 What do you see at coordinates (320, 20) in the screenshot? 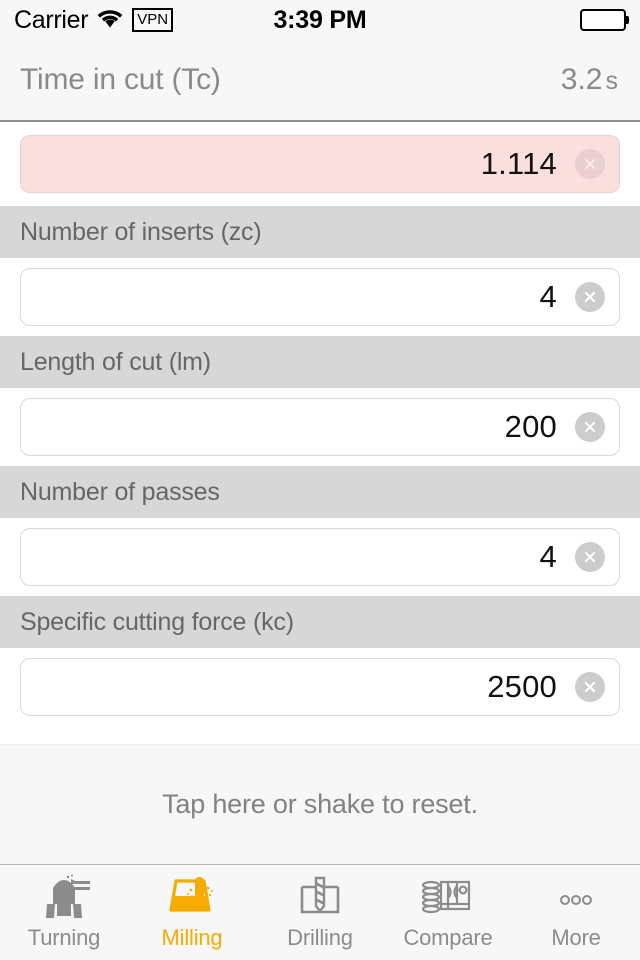
I see `status-bar: Carrier VPN 3:39 PM` at bounding box center [320, 20].